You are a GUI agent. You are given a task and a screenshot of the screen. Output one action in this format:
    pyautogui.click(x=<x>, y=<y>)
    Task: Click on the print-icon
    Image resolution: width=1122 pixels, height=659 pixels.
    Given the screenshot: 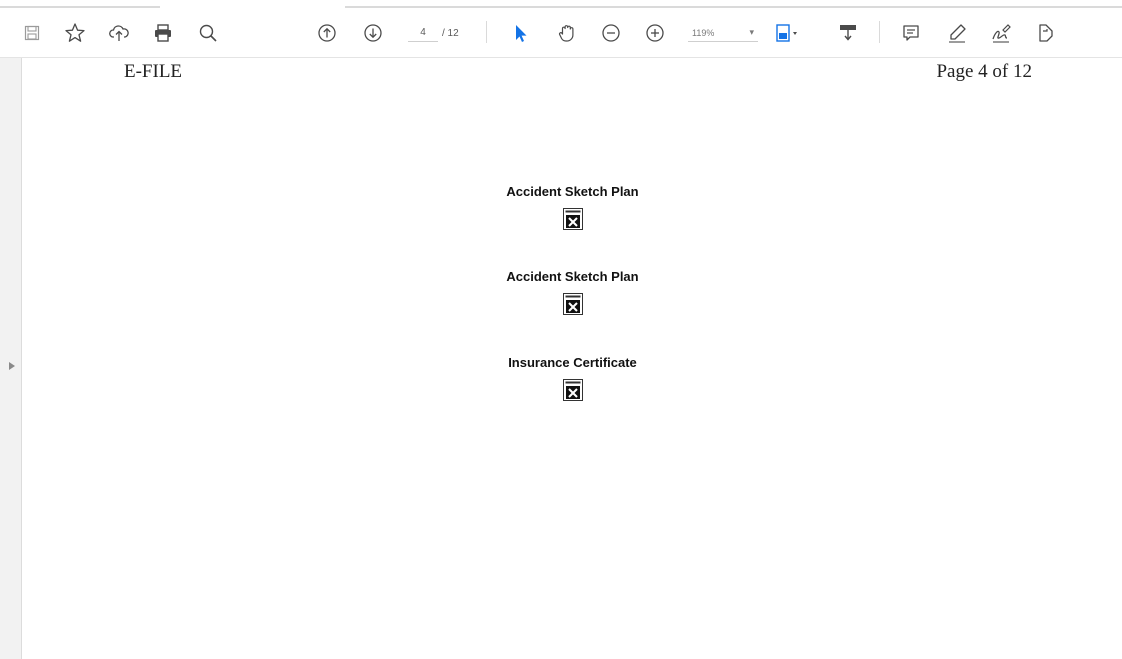 What is the action you would take?
    pyautogui.click(x=163, y=33)
    